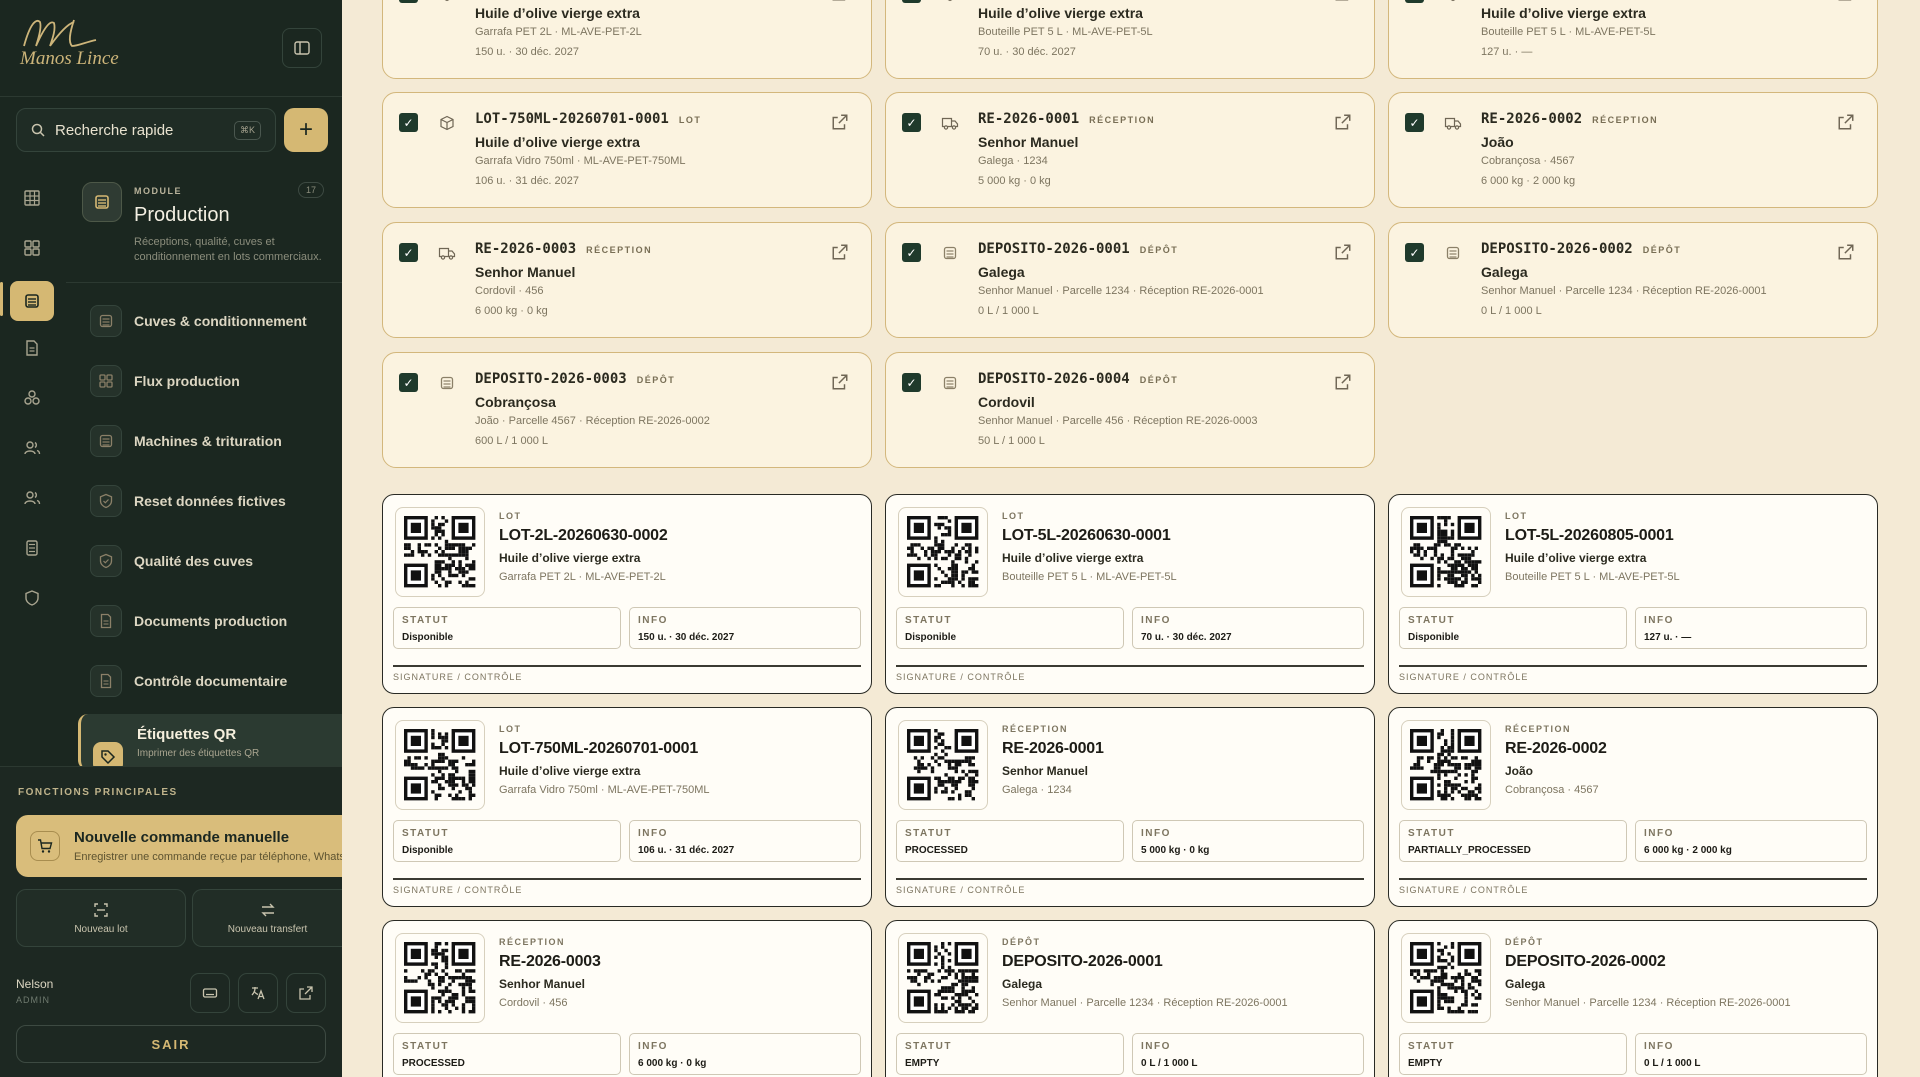 This screenshot has width=1920, height=1077. What do you see at coordinates (1054, 379) in the screenshot?
I see `item-code-text: DEPOSITO-2026-0004` at bounding box center [1054, 379].